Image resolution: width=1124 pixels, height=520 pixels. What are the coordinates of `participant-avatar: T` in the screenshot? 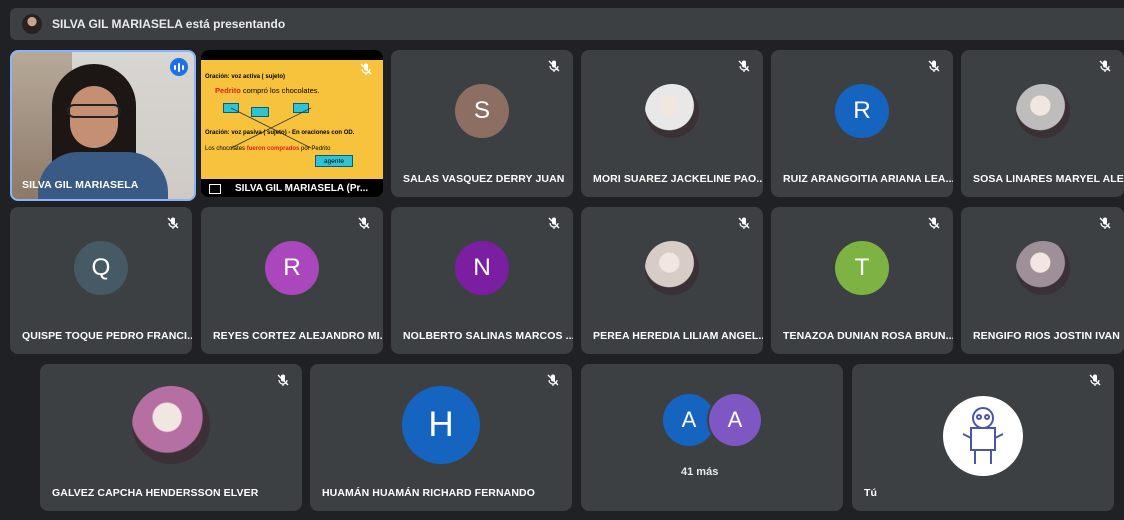 It's located at (862, 267).